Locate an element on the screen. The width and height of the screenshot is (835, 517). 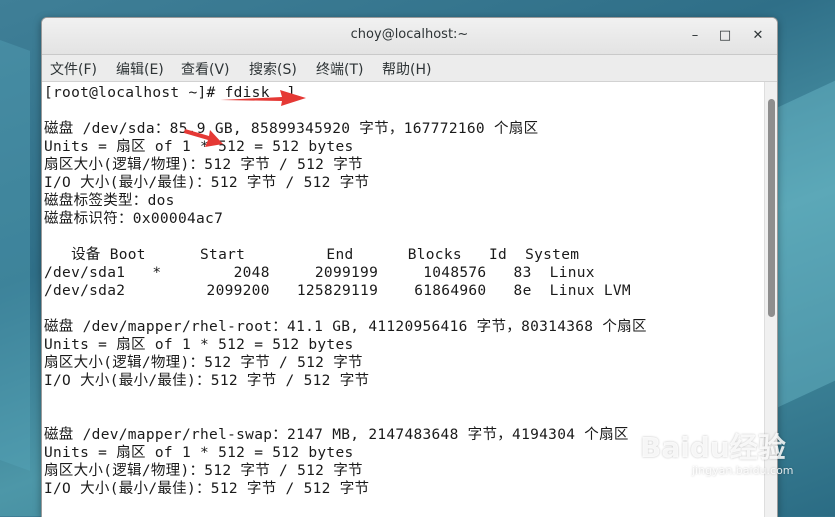
terminal-line: 磁盘标签类型：dos is located at coordinates (109, 201).